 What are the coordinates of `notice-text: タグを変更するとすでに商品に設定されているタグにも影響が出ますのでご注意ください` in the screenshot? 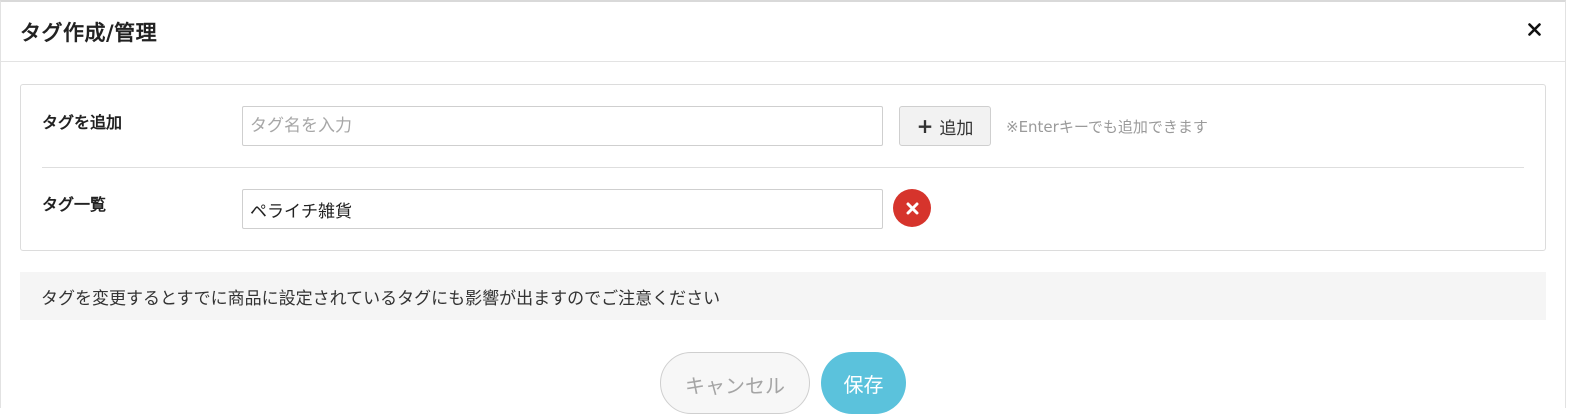 It's located at (381, 298).